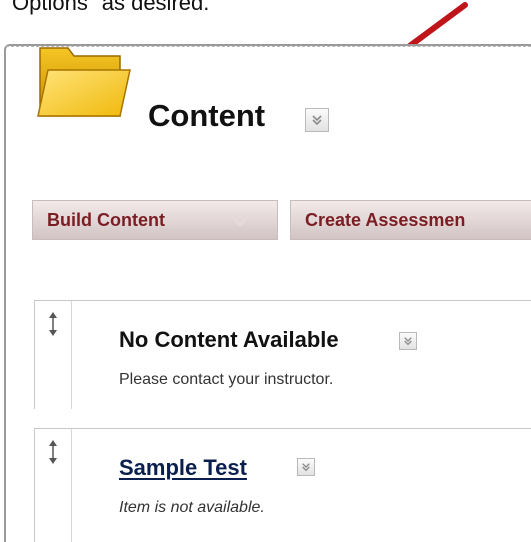 The height and width of the screenshot is (542, 531). I want to click on item-description: Please contact your instructor., so click(226, 379).